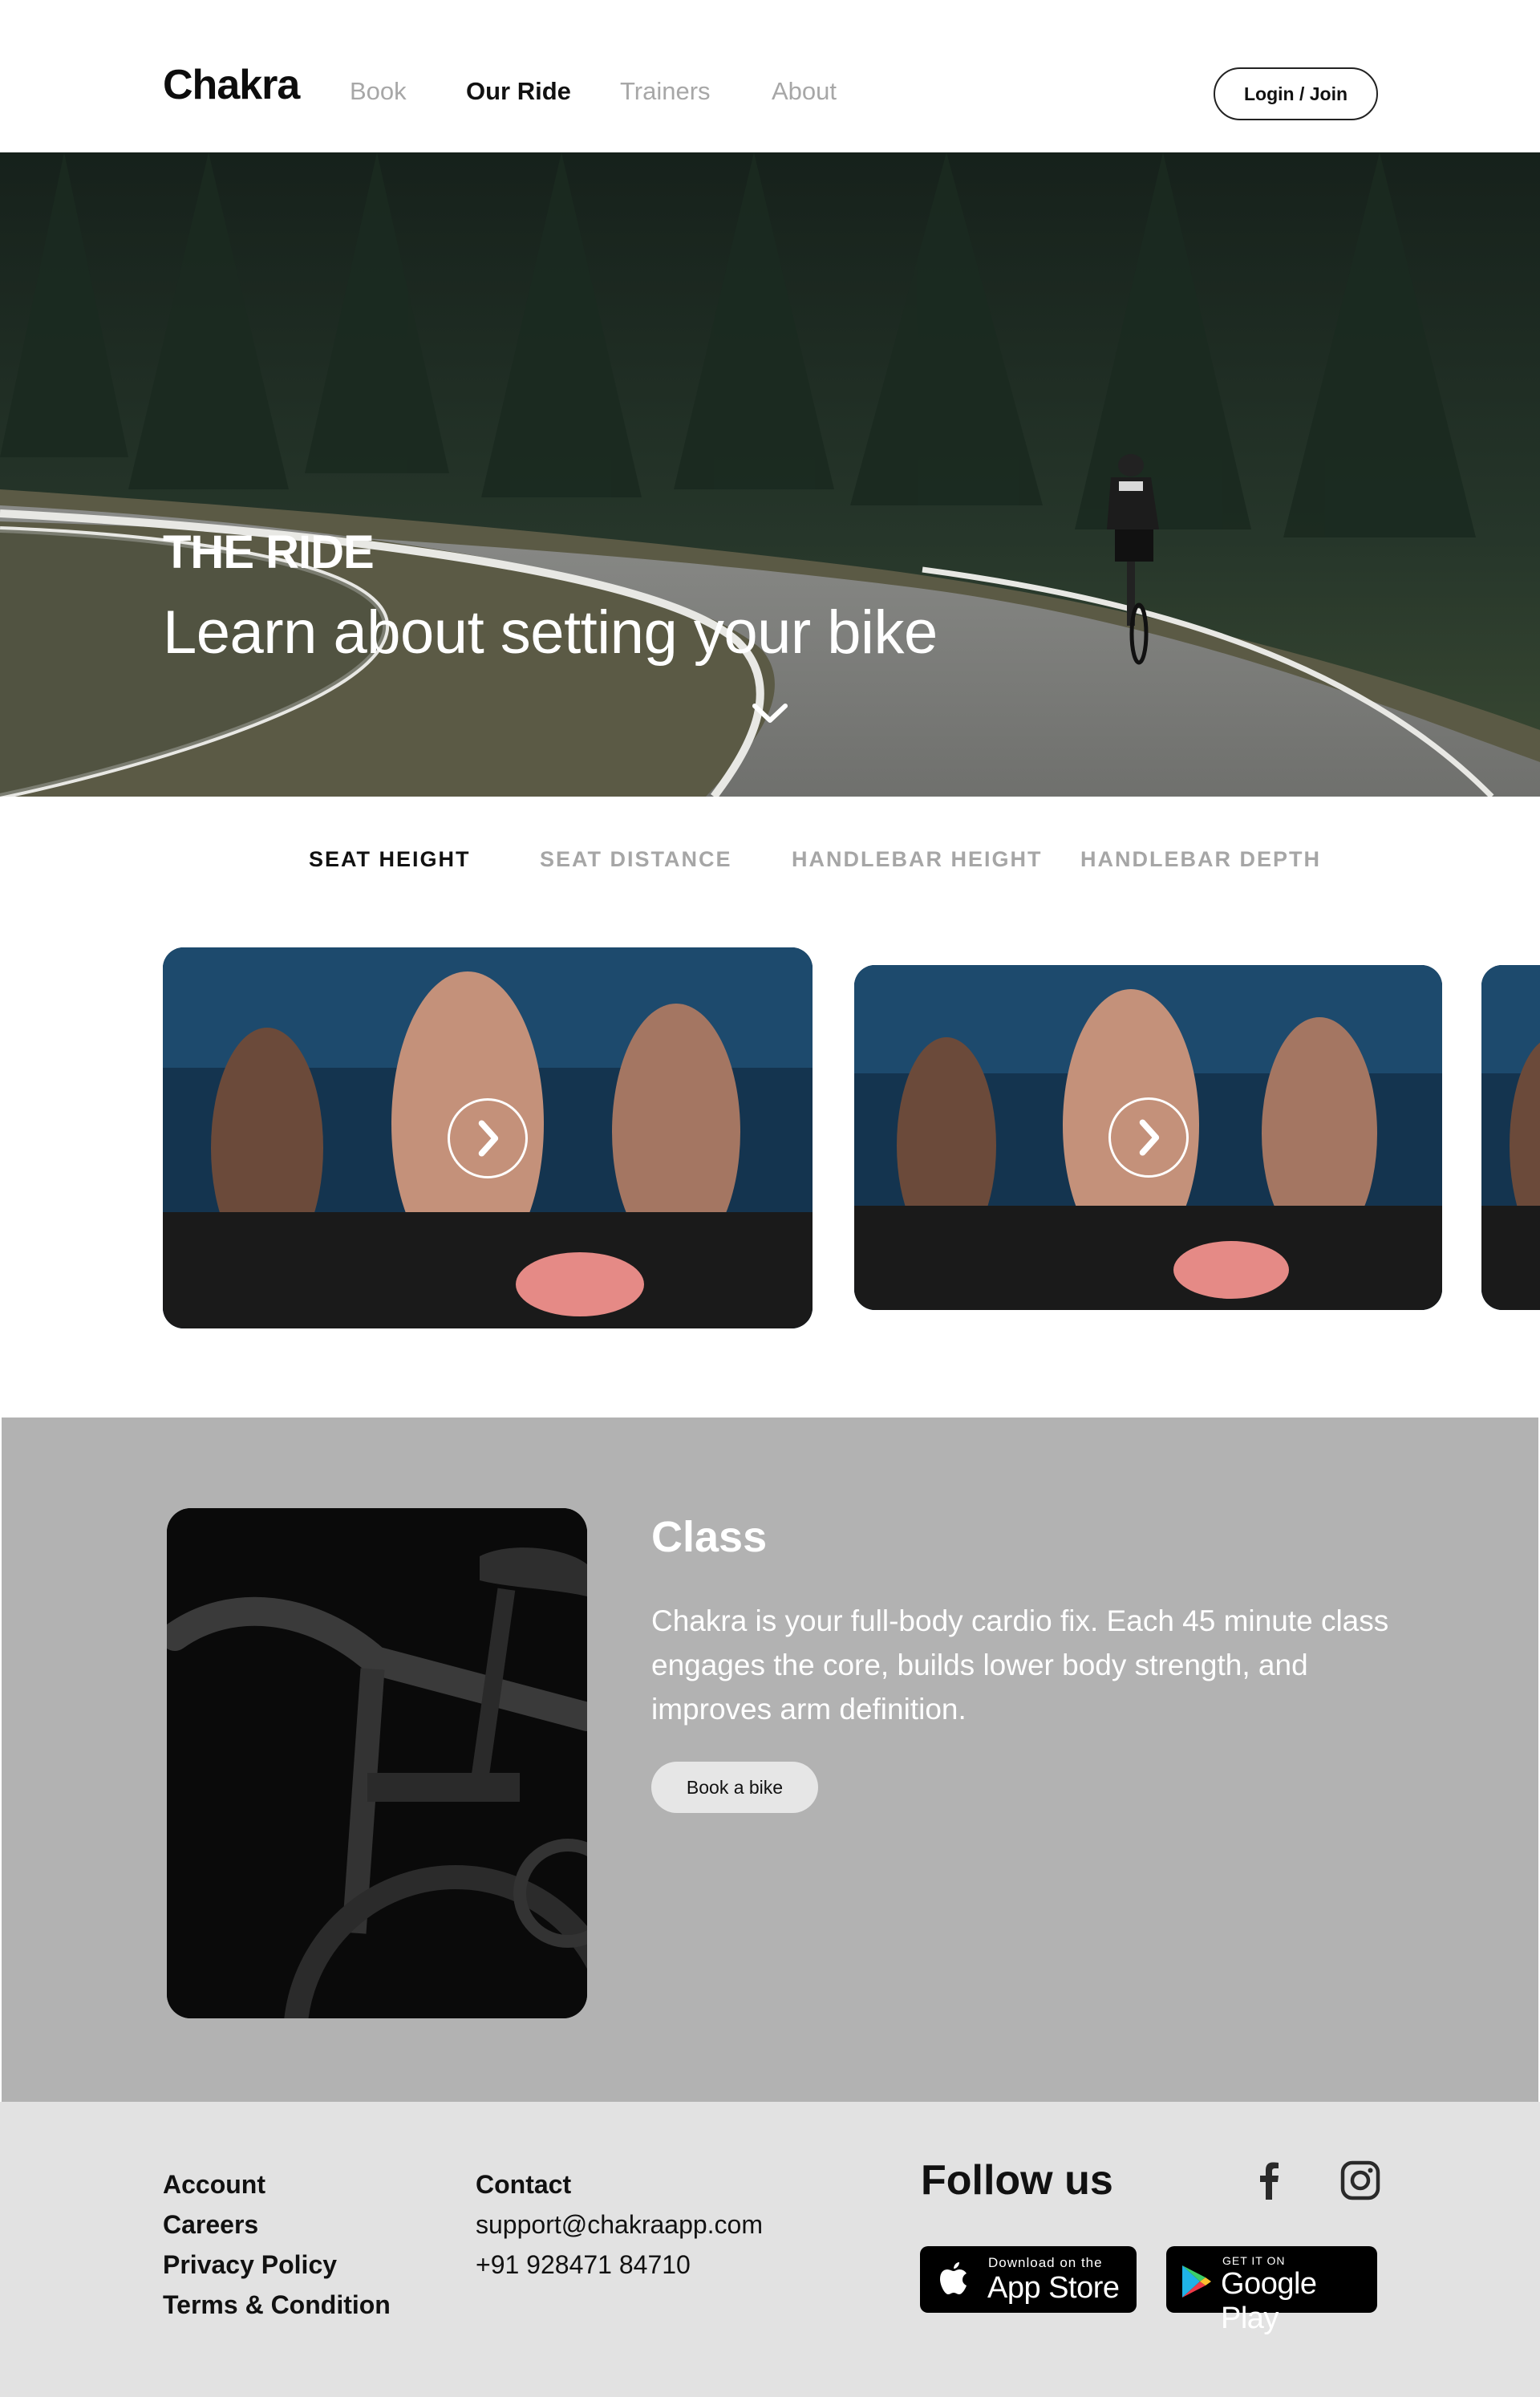 Image resolution: width=1540 pixels, height=2397 pixels. What do you see at coordinates (1045, 2262) in the screenshot?
I see `app-store-small-text: Download on the` at bounding box center [1045, 2262].